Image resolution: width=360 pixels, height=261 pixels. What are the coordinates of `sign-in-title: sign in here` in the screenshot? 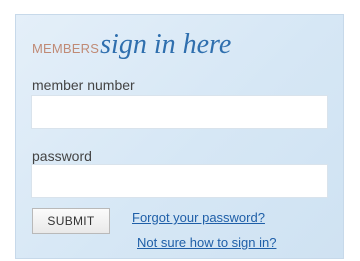 It's located at (166, 44).